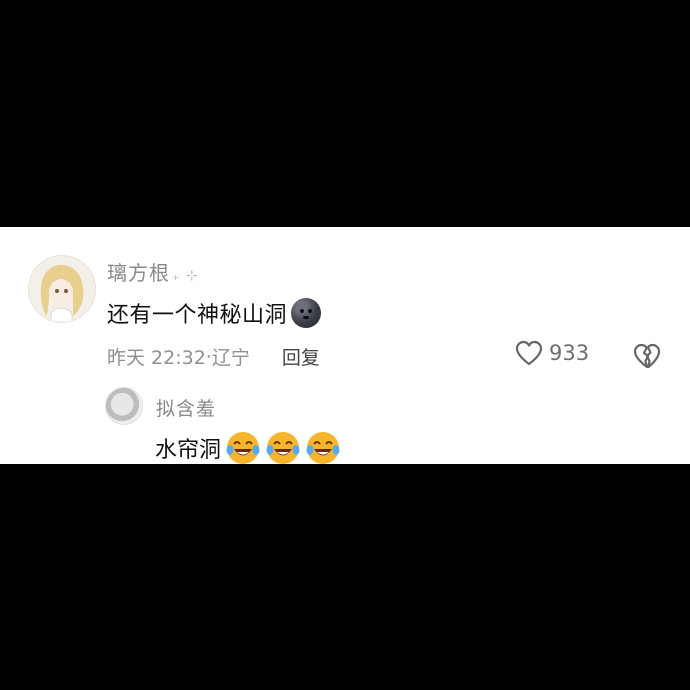  I want to click on comment-body: 还有一个神秘山洞, so click(214, 313).